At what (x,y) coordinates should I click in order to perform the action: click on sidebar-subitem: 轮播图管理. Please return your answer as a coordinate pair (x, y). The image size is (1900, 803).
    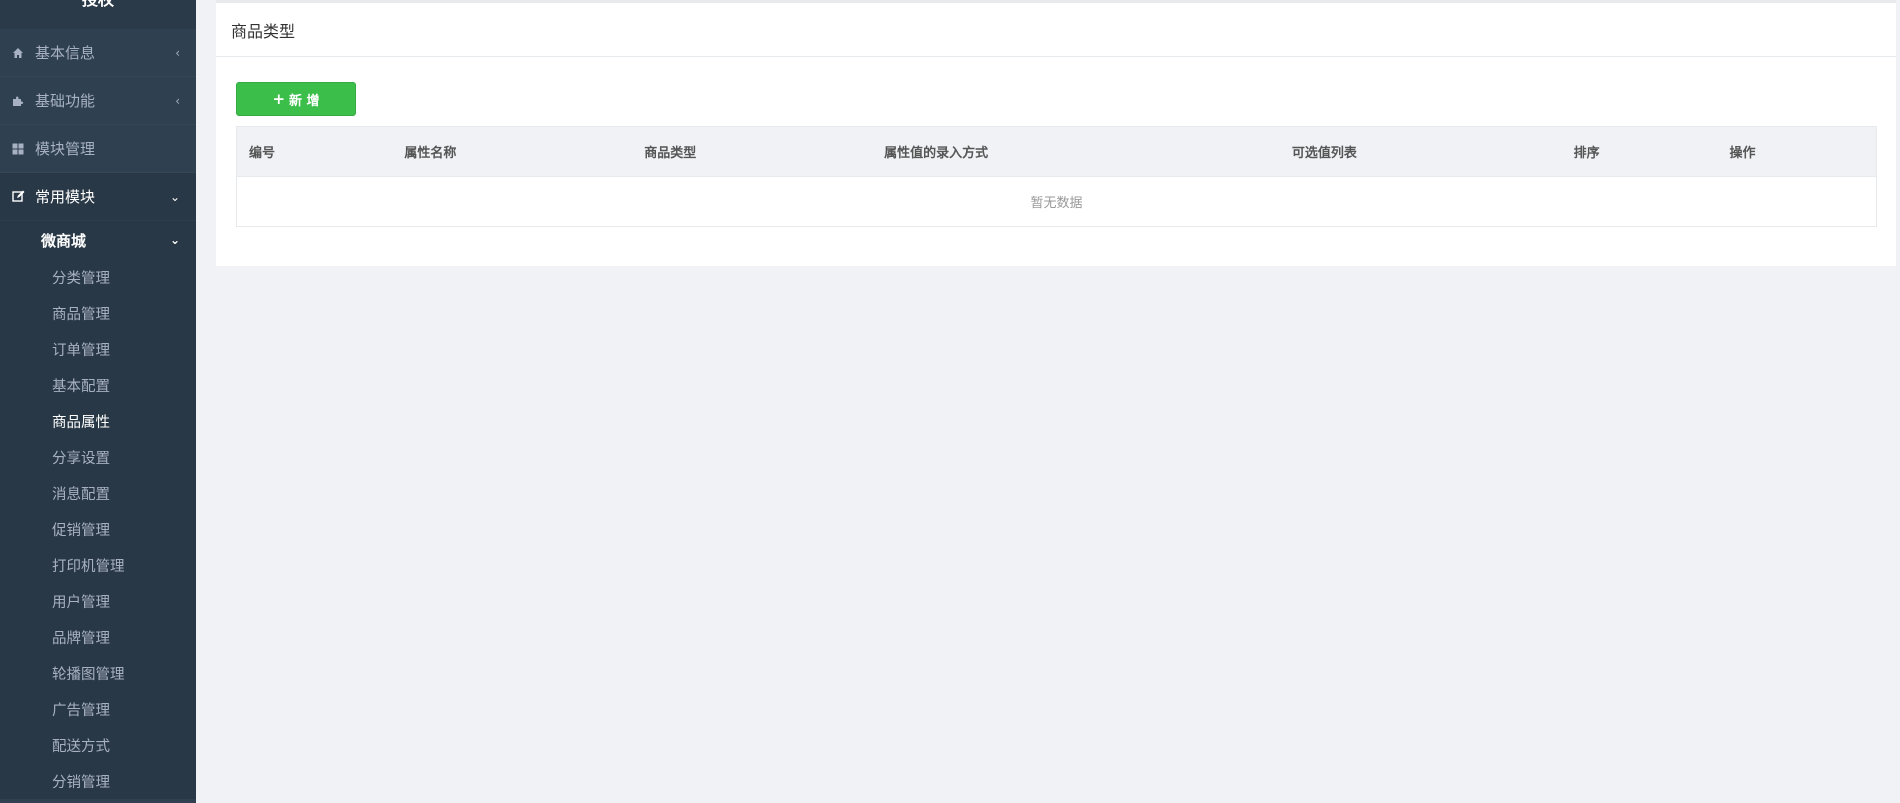
    Looking at the image, I should click on (98, 673).